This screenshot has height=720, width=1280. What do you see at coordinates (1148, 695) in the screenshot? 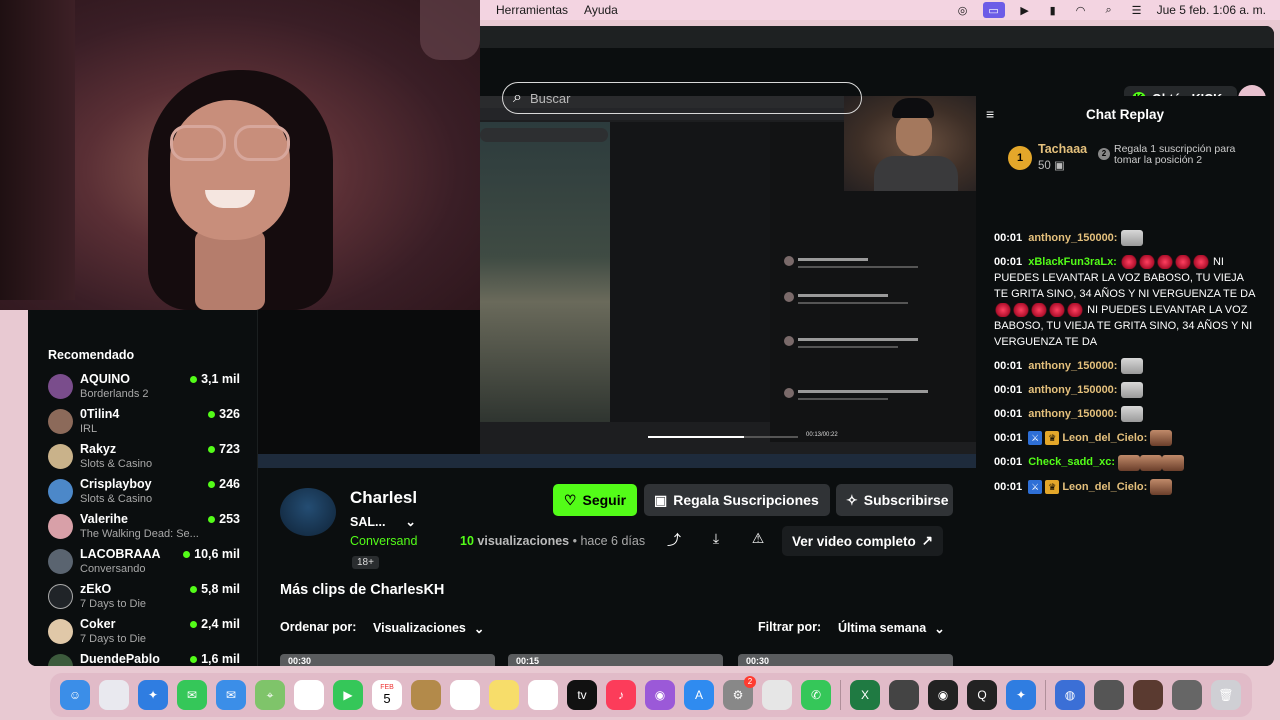
I see `recent-photo-icon` at bounding box center [1148, 695].